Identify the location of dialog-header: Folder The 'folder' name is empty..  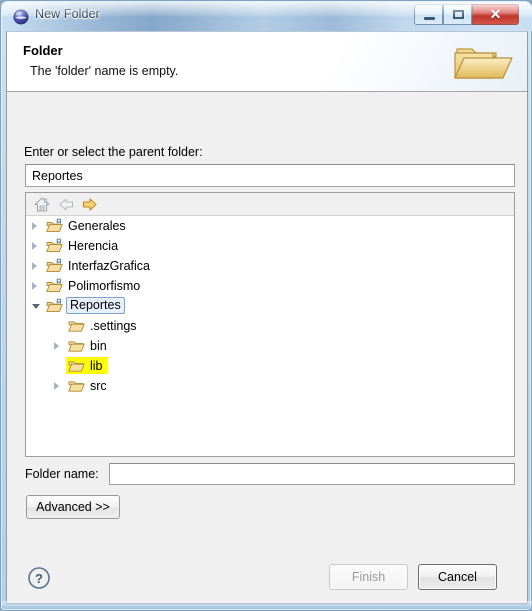
(267, 62).